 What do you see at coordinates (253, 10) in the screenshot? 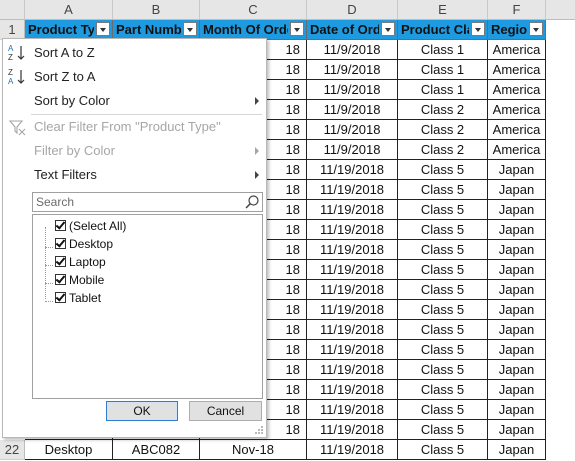
I see `column-header-c: C` at bounding box center [253, 10].